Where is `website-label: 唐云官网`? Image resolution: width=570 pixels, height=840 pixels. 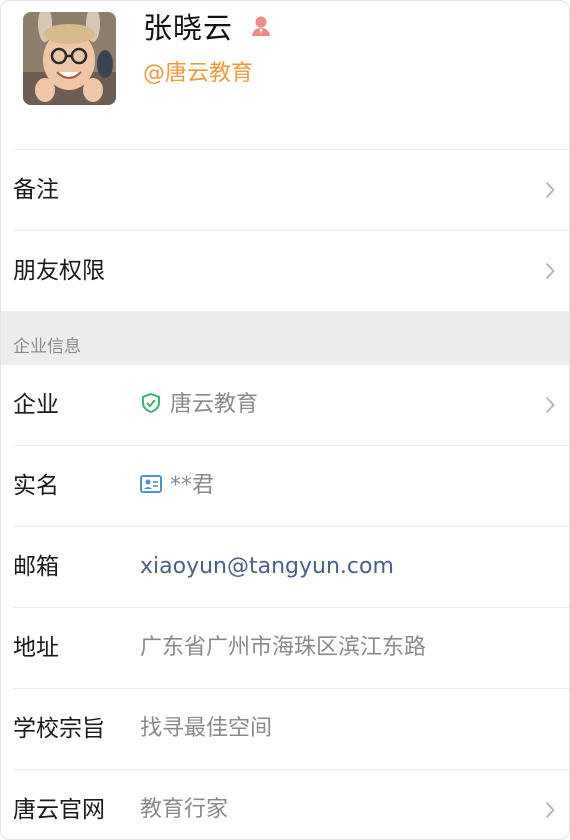 website-label: 唐云官网 is located at coordinates (59, 810).